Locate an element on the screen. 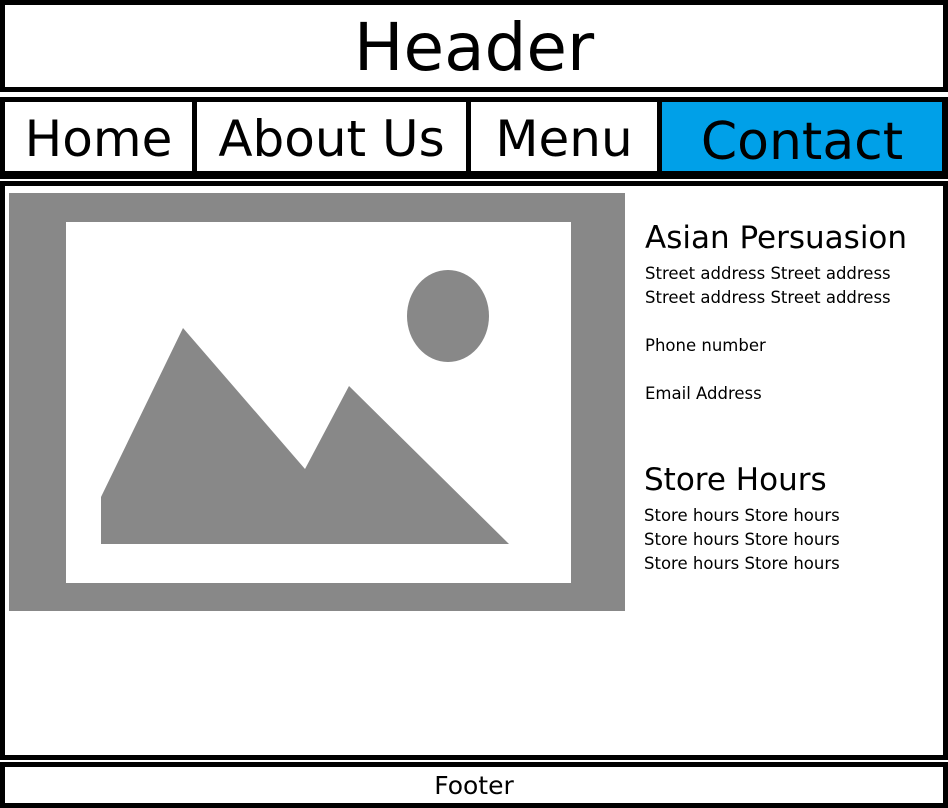 The image size is (948, 808). nav-item-home: Home is located at coordinates (98, 136).